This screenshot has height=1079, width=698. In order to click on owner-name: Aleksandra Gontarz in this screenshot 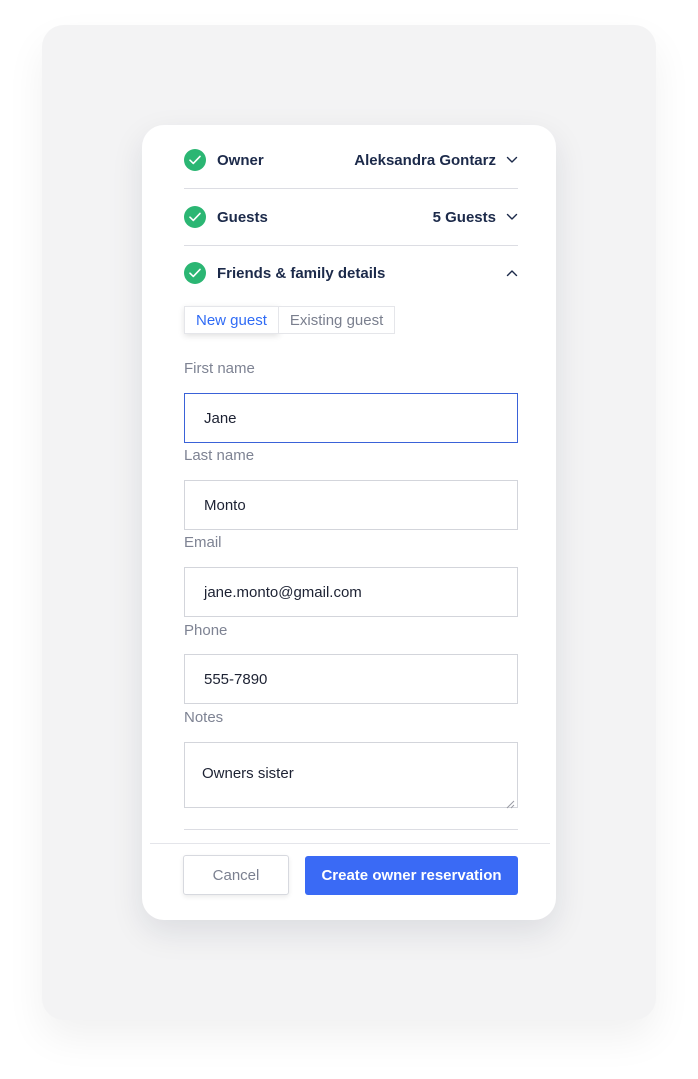, I will do `click(425, 160)`.